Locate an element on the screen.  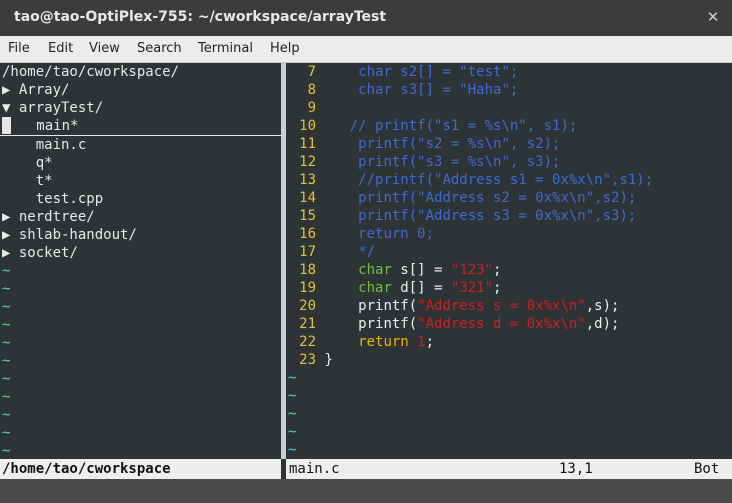
code-line: 15 printf("Address s3 = 0x%x\n",s3); is located at coordinates (509, 216).